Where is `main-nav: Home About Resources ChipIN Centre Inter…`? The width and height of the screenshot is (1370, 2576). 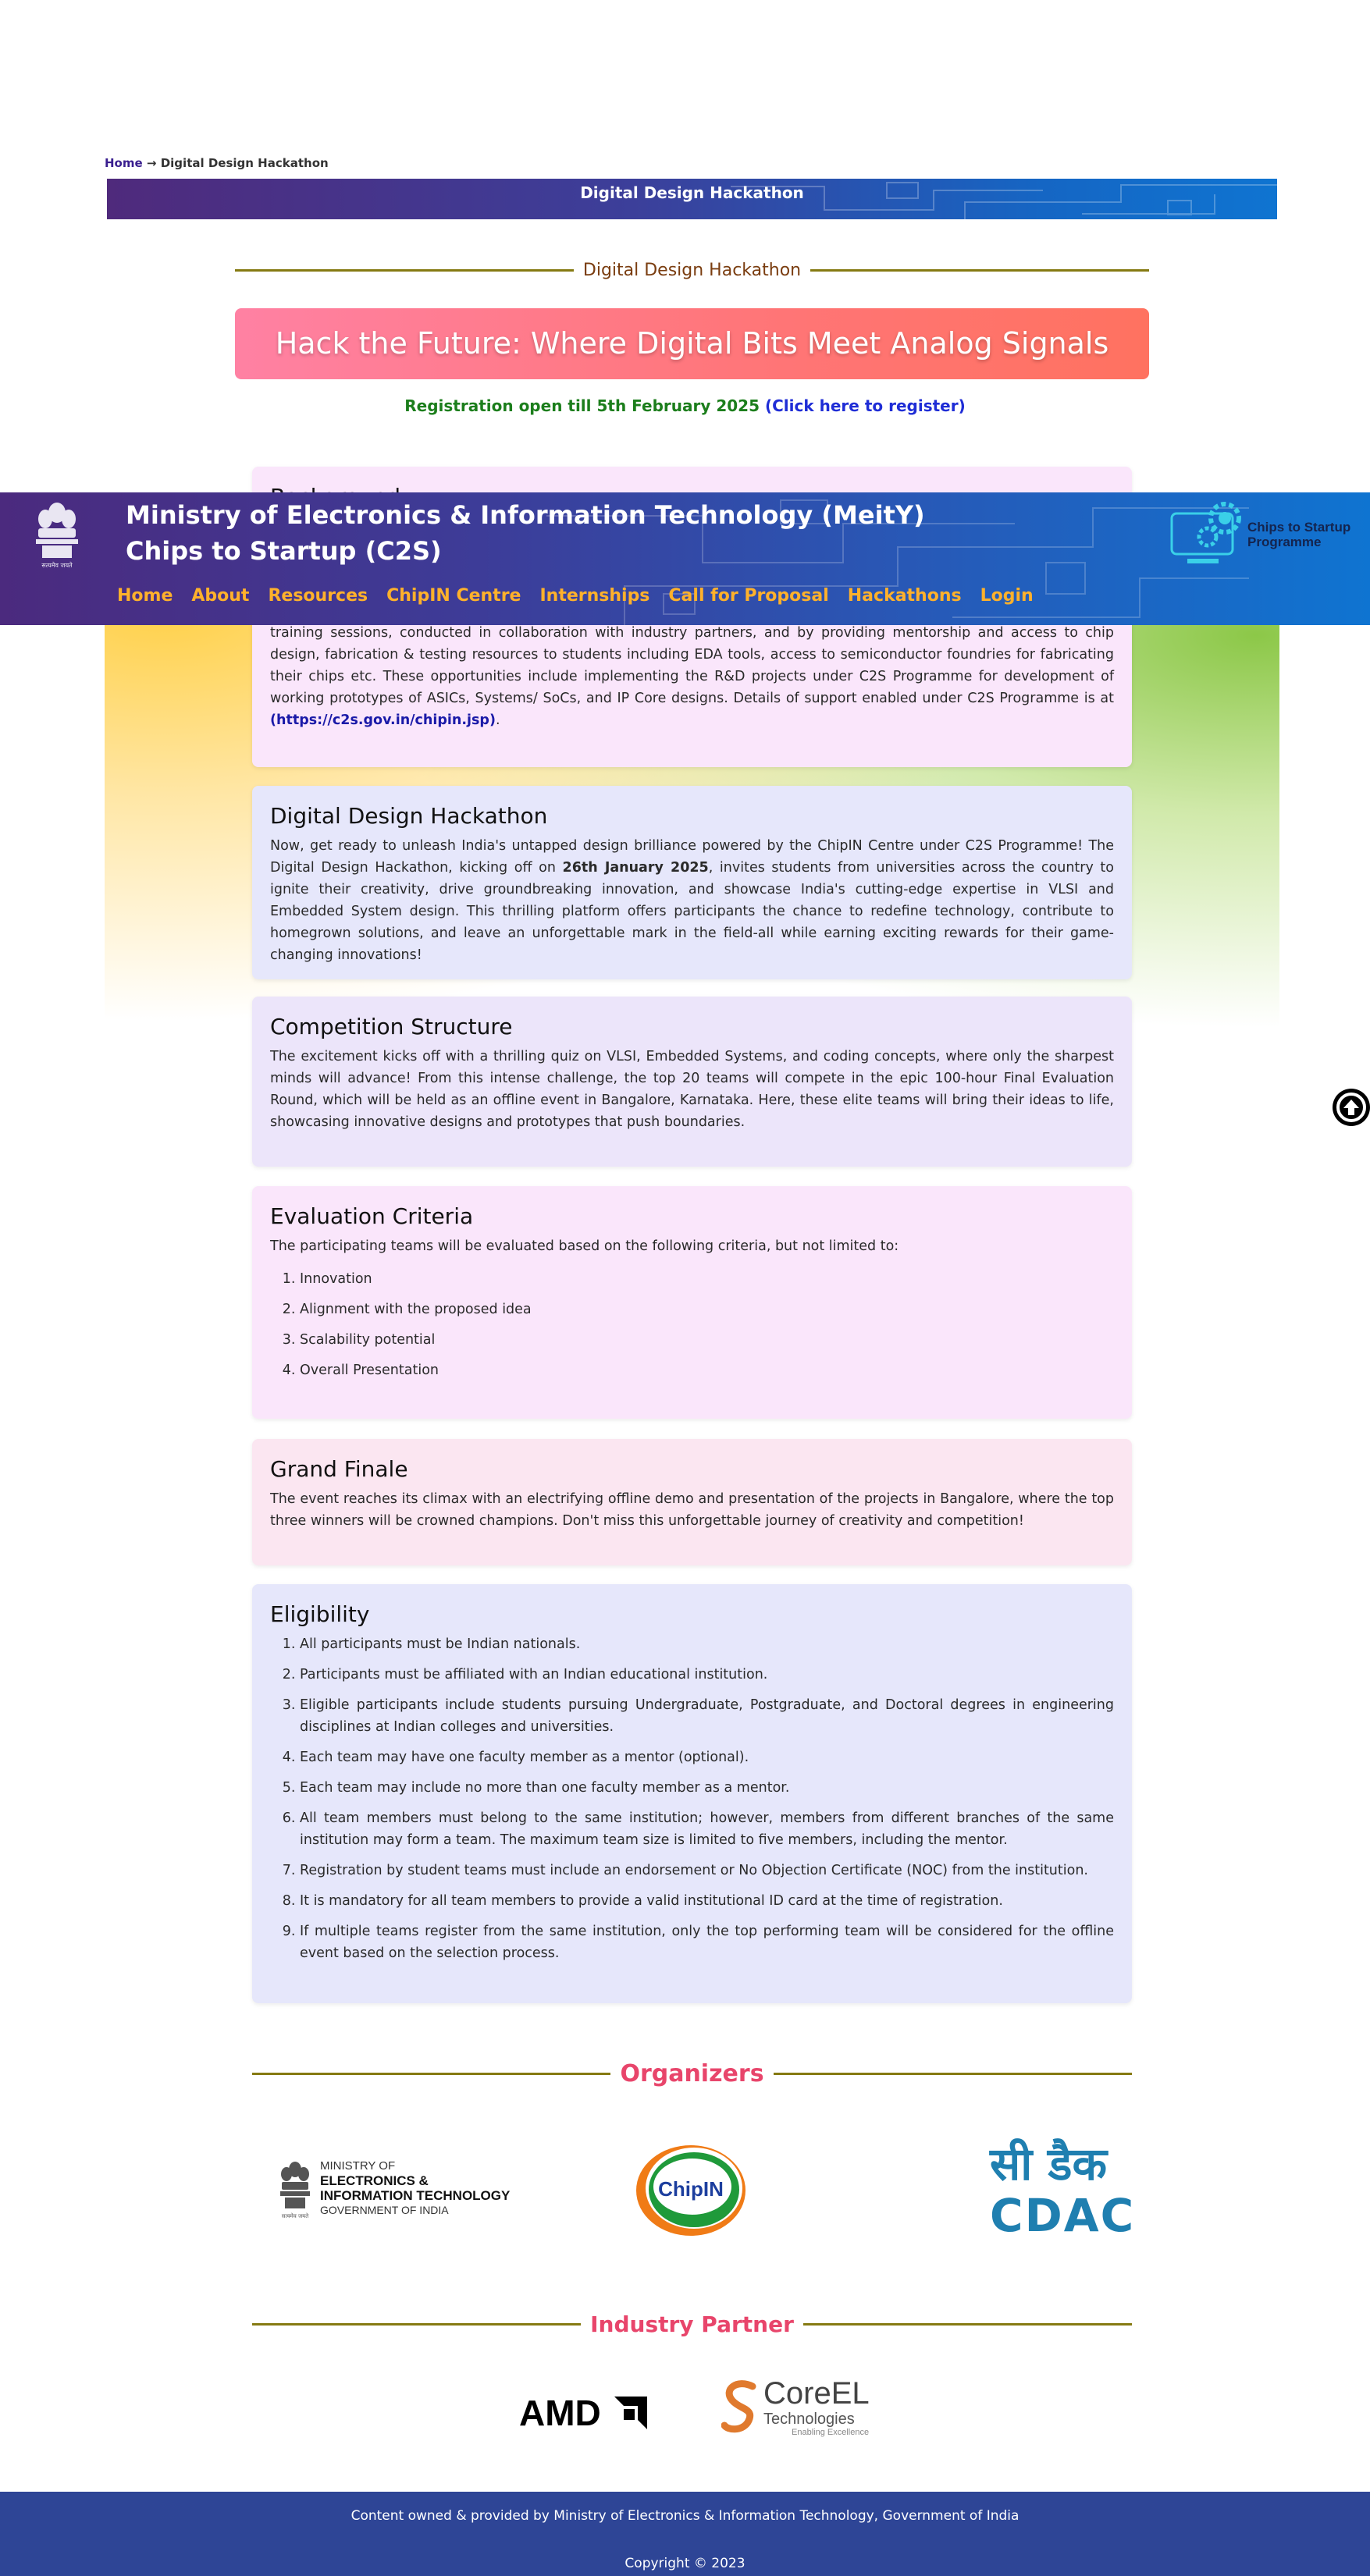
main-nav: Home About Resources ChipIN Centre Inter… is located at coordinates (575, 596).